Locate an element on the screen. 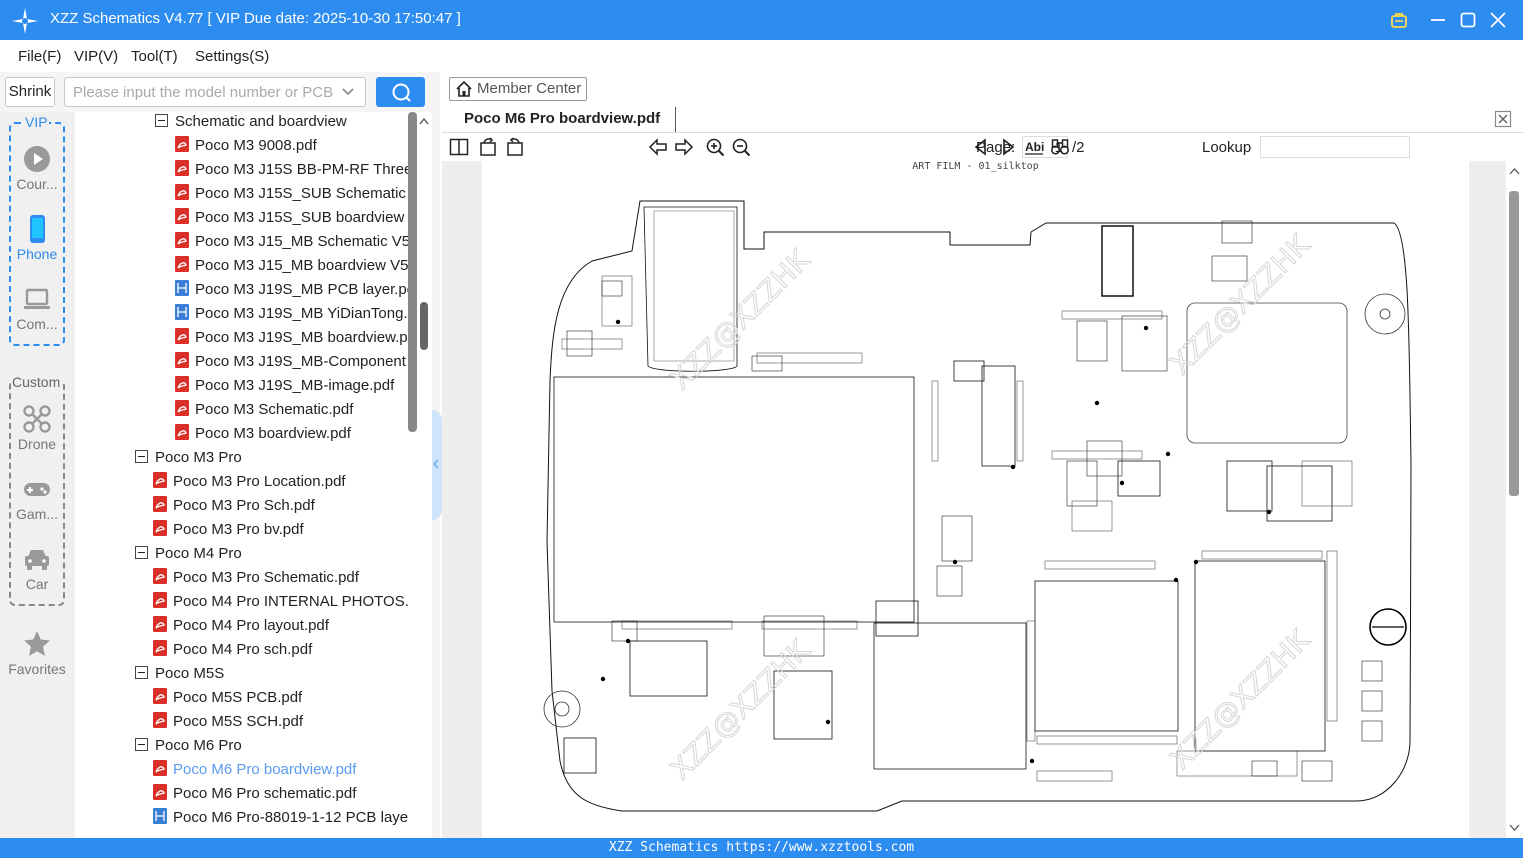  maximize-button is located at coordinates (1468, 20).